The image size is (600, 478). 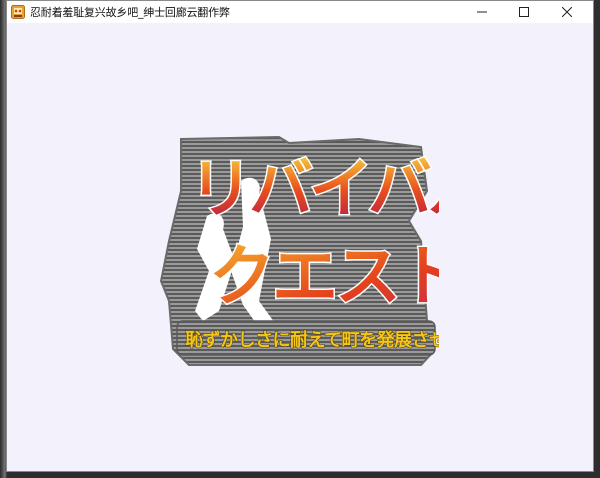 I want to click on maximize-icon, so click(x=524, y=12).